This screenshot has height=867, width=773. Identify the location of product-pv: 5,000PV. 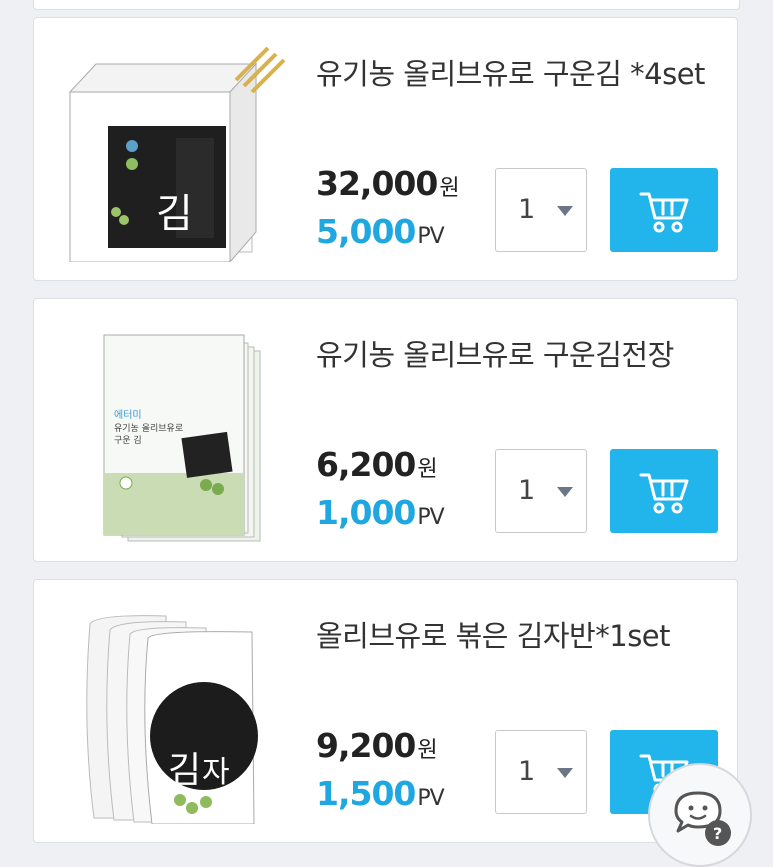
(380, 231).